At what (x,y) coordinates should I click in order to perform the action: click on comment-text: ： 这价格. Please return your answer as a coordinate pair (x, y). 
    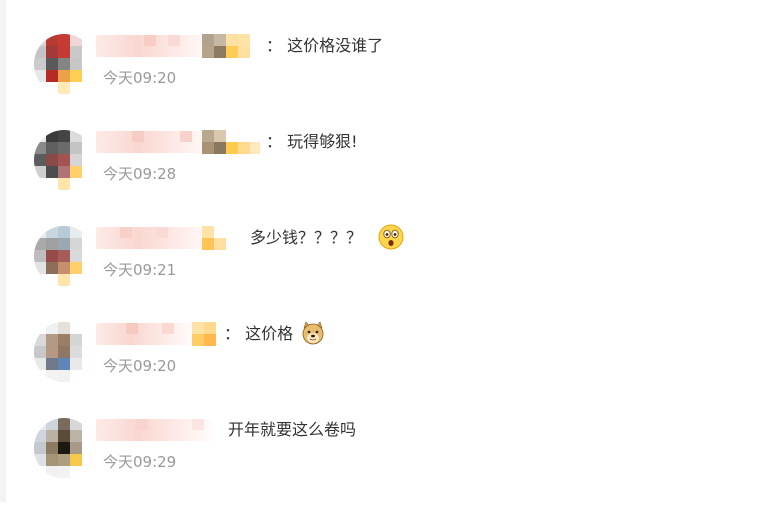
    Looking at the image, I should click on (259, 333).